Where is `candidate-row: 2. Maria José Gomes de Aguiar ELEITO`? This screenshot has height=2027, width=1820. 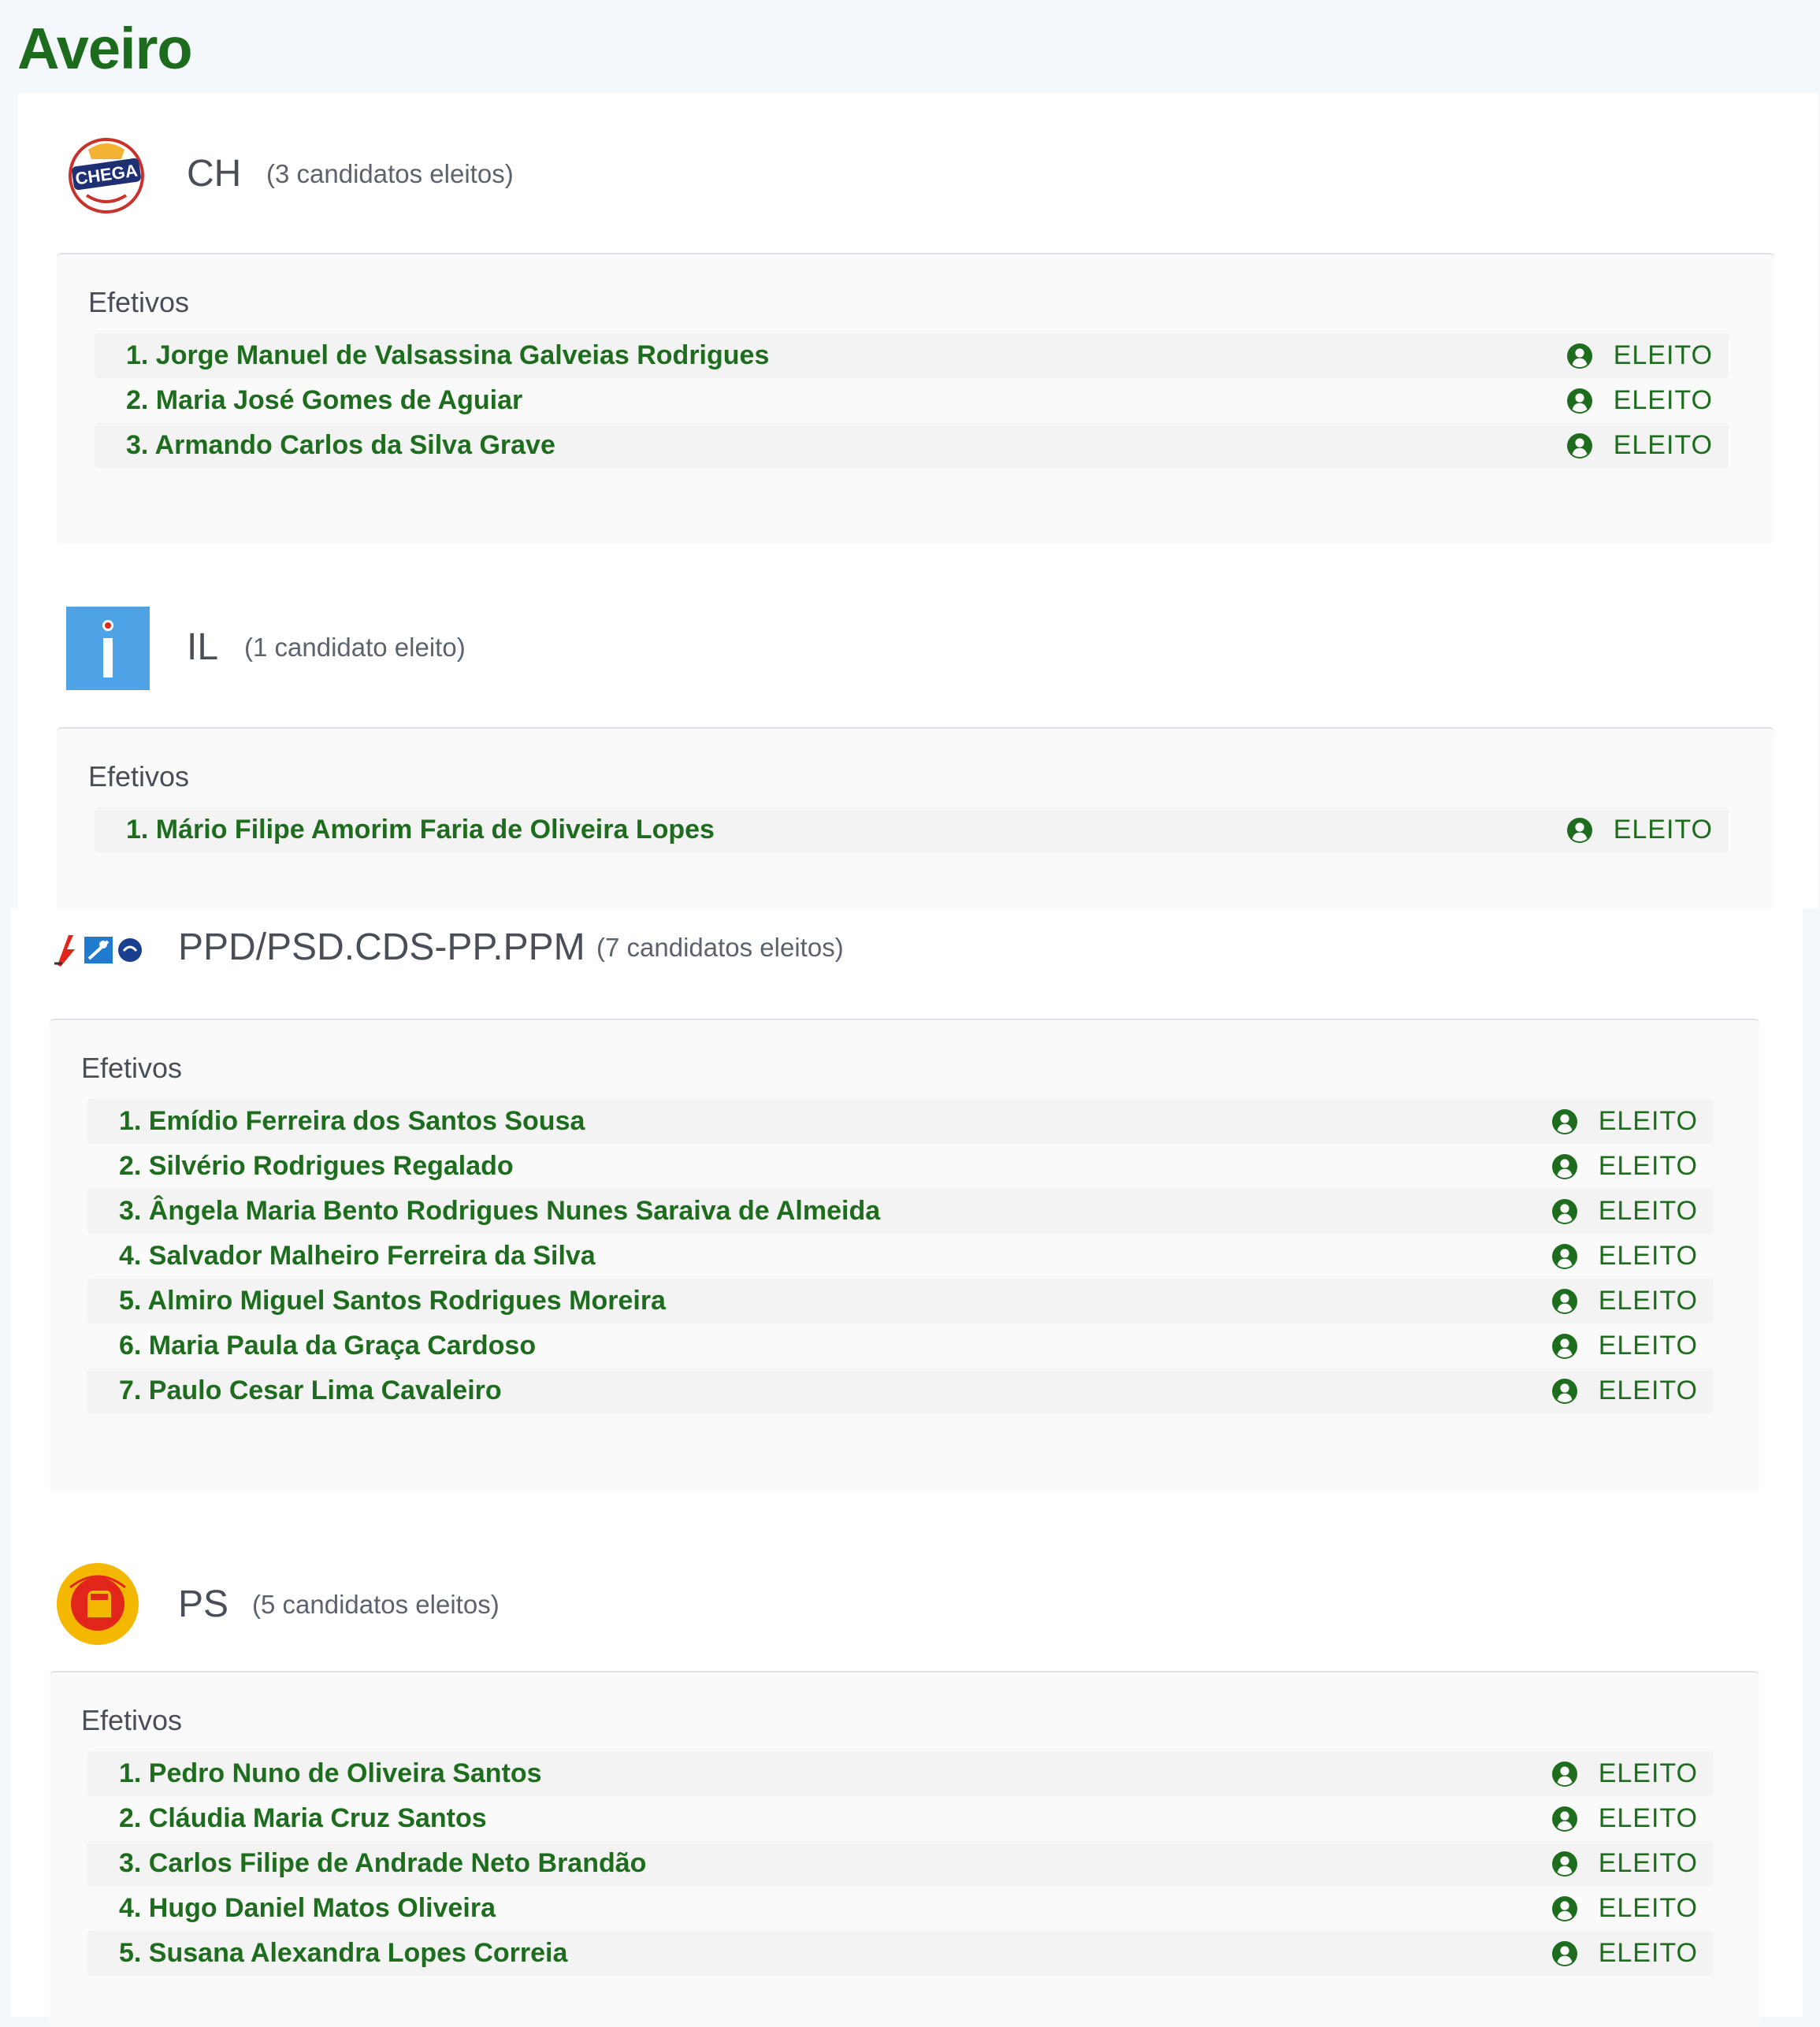
candidate-row: 2. Maria José Gomes de Aguiar ELEITO is located at coordinates (912, 400).